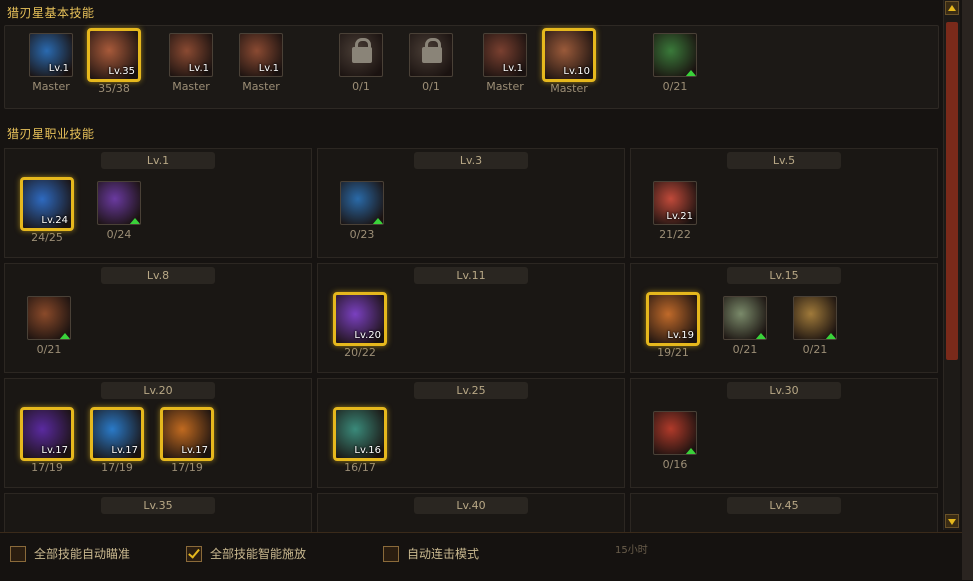 The height and width of the screenshot is (581, 973). What do you see at coordinates (745, 318) in the screenshot?
I see `silver-spread-icon` at bounding box center [745, 318].